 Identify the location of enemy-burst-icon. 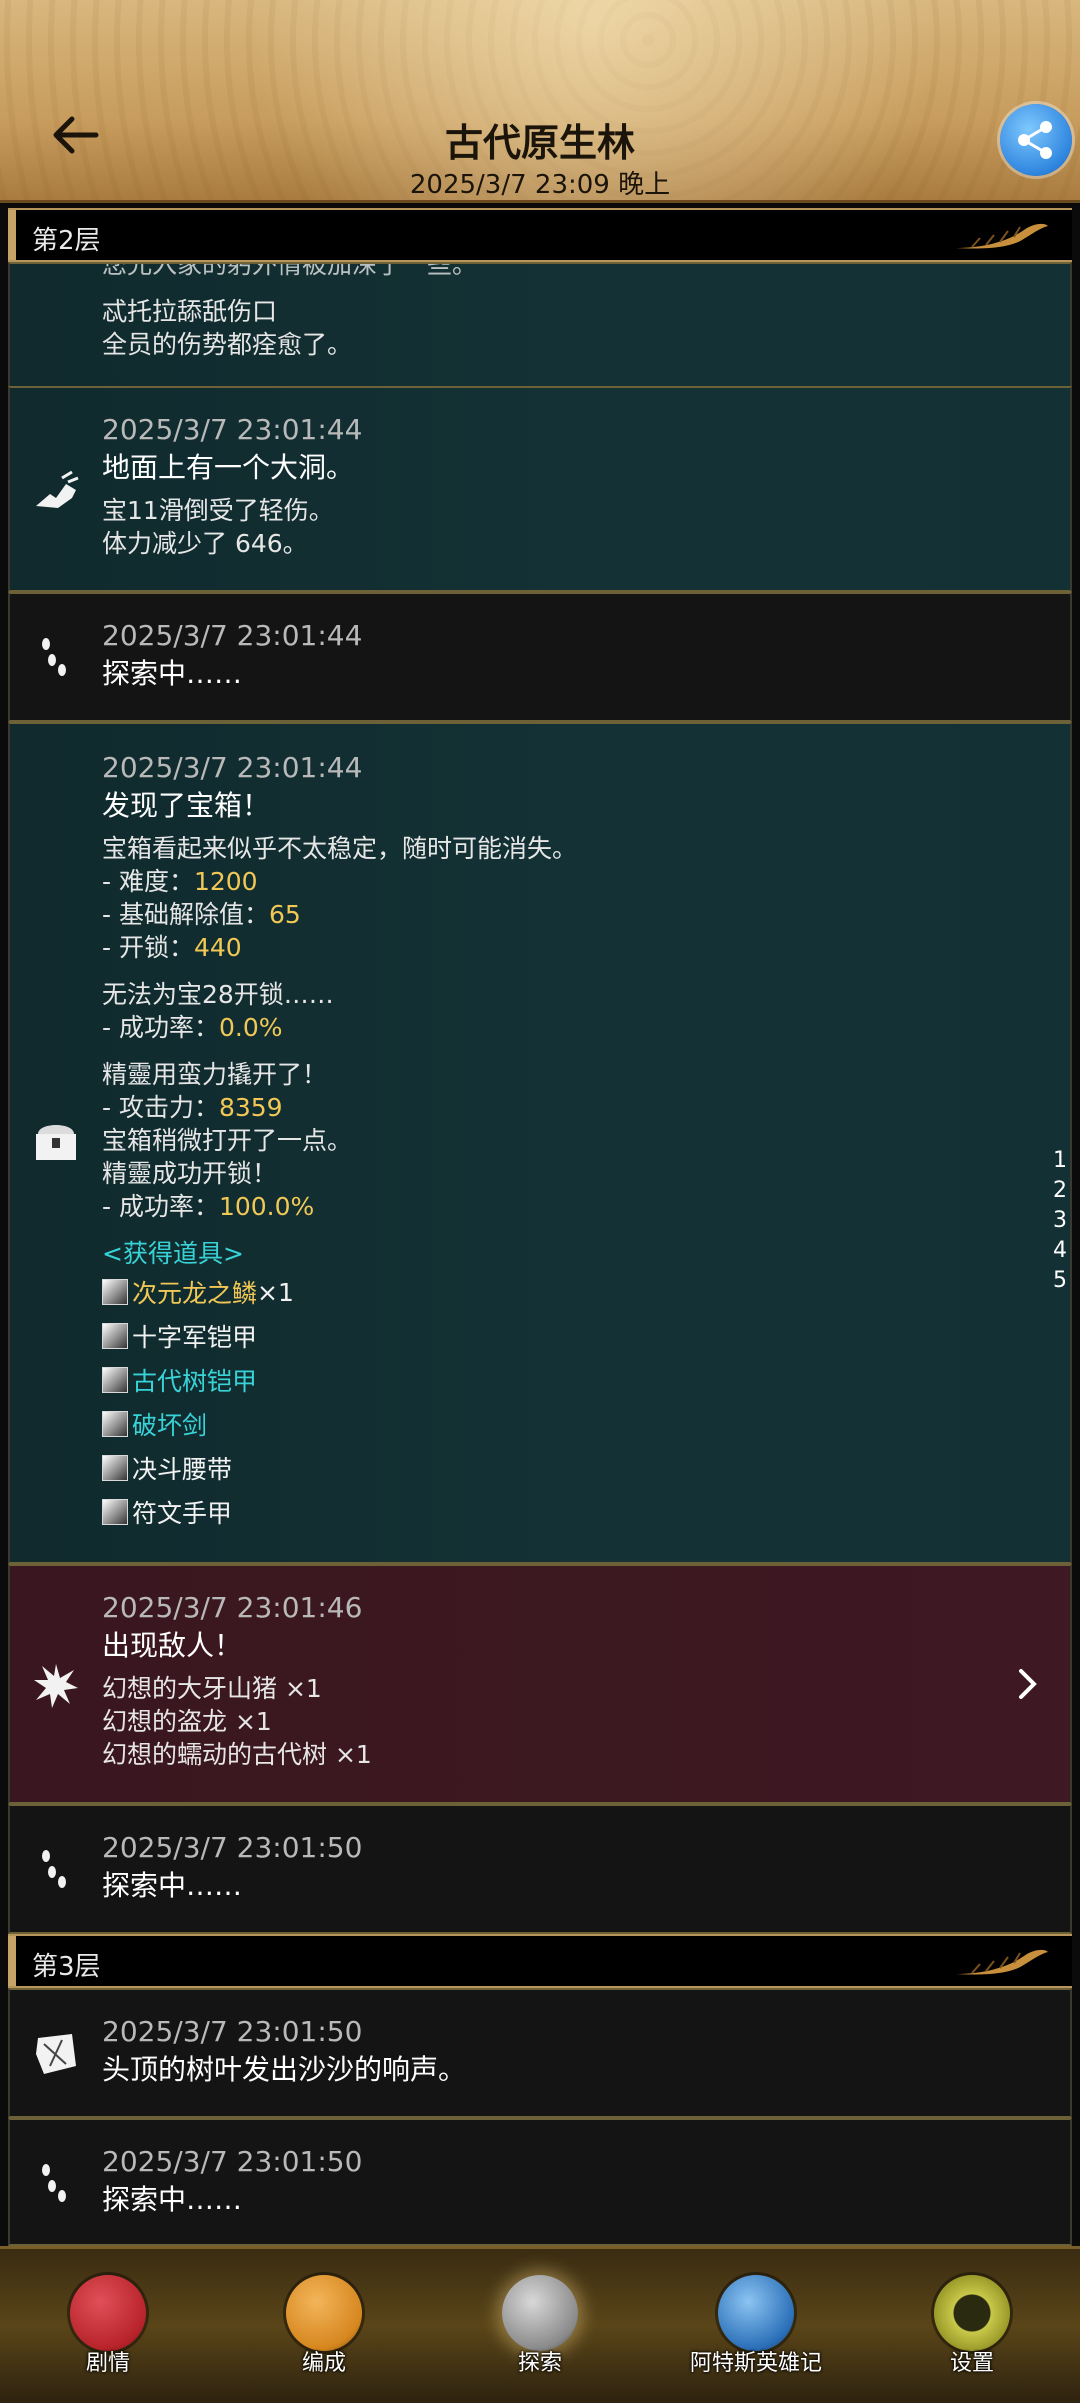
(56, 1686).